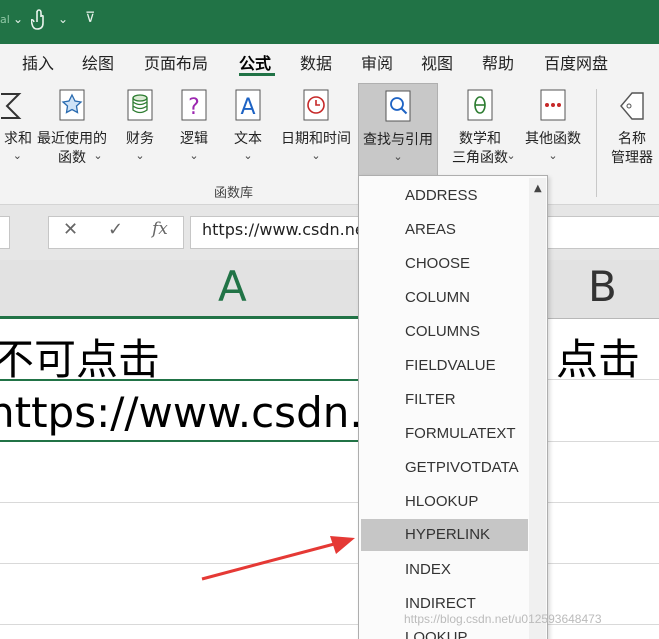  I want to click on customize-qat-icon: ⊽, so click(90, 18).